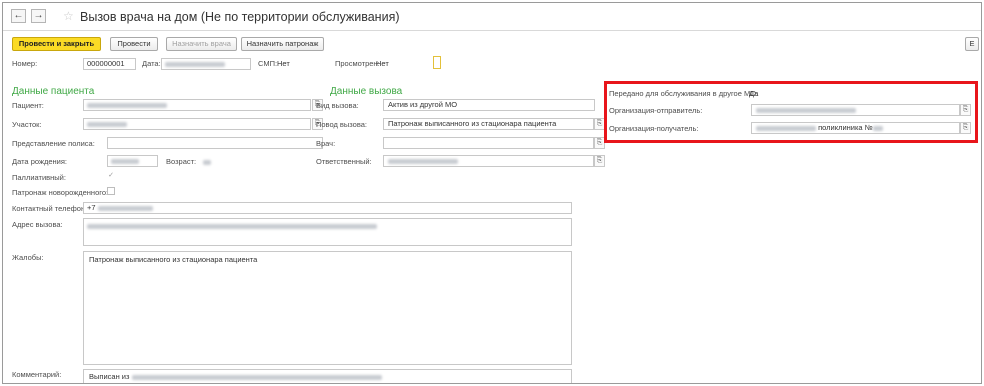 The height and width of the screenshot is (386, 984). What do you see at coordinates (195, 64) in the screenshot?
I see `redacted-date` at bounding box center [195, 64].